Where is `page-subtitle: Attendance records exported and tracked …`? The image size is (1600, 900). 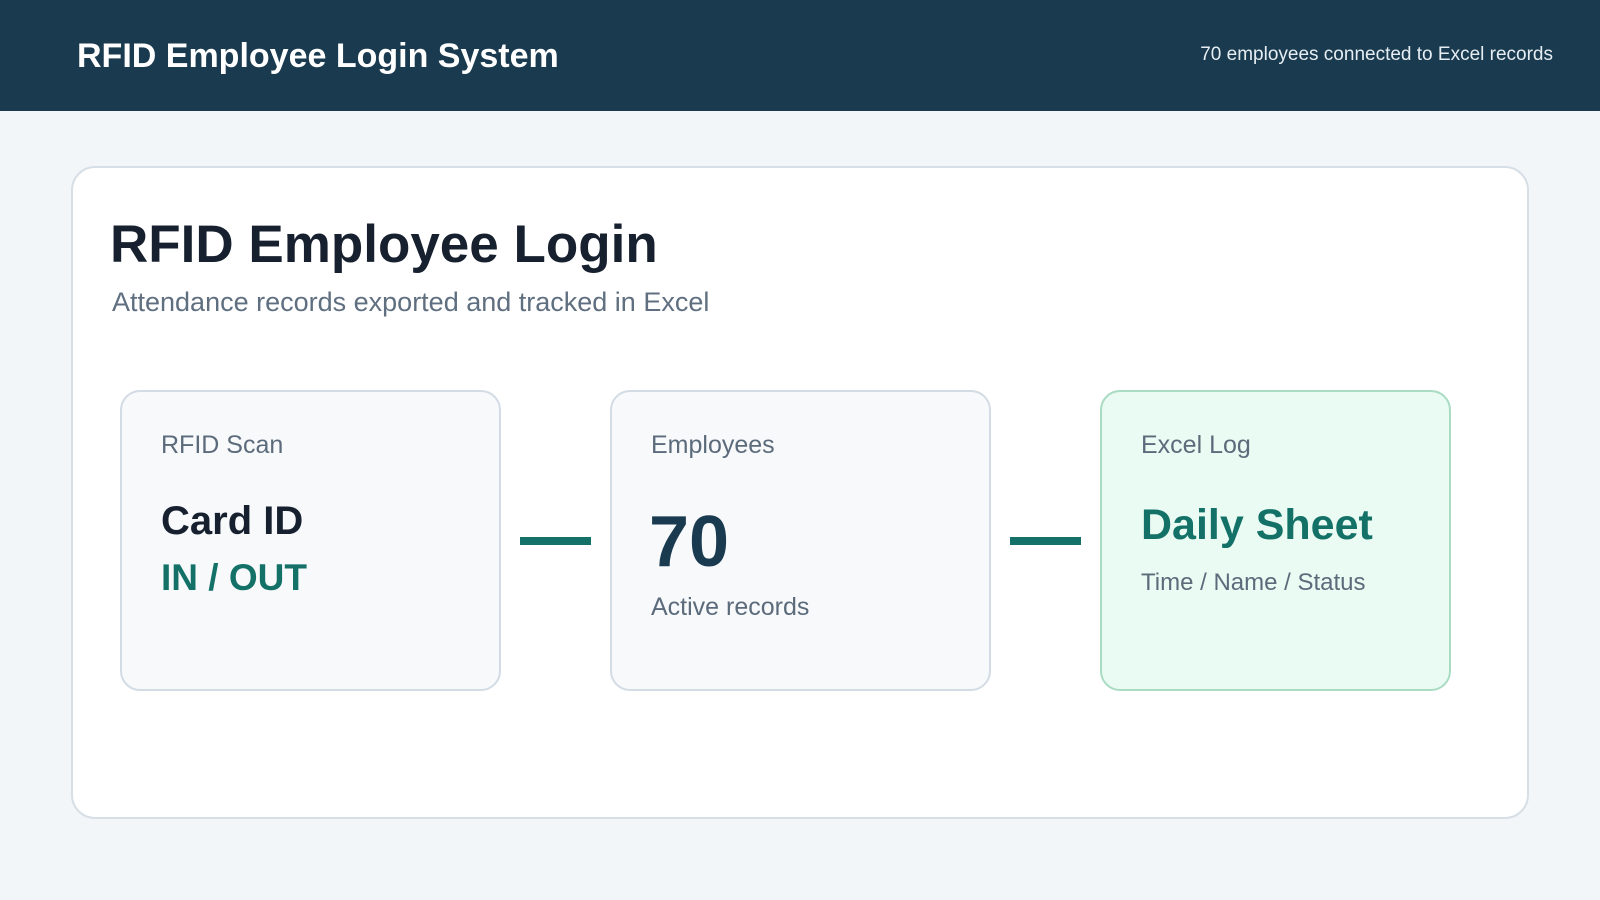
page-subtitle: Attendance records exported and tracked … is located at coordinates (411, 302).